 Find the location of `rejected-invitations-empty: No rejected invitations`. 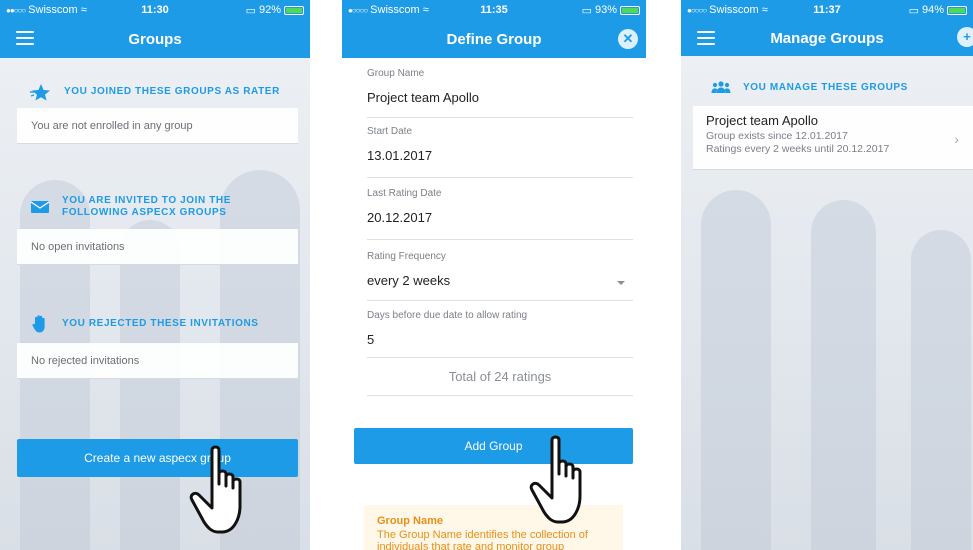

rejected-invitations-empty: No rejected invitations is located at coordinates (157, 361).